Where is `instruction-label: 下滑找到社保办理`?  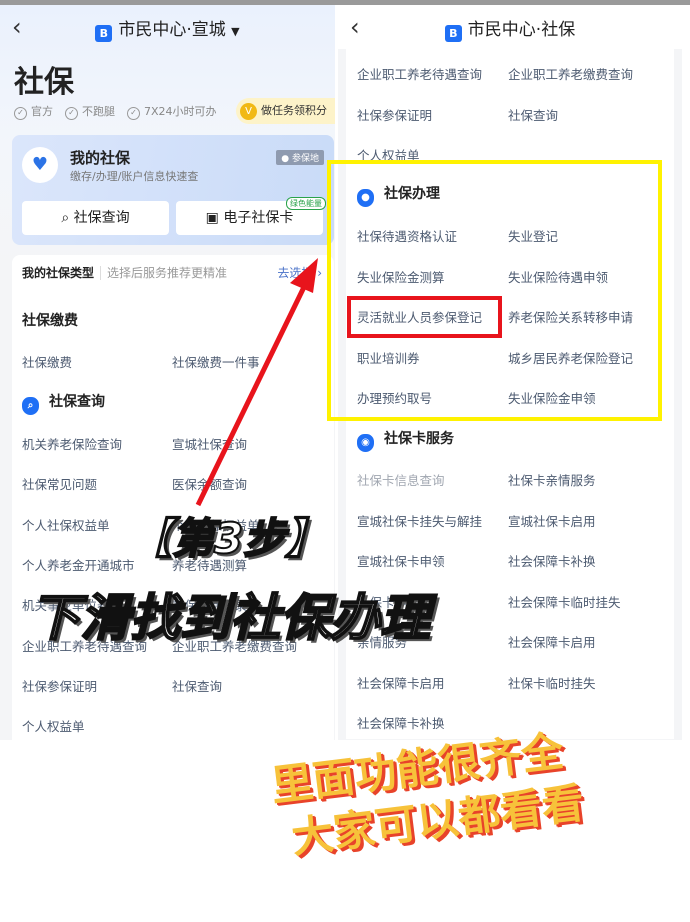
instruction-label: 下滑找到社保办理 is located at coordinates (230, 618).